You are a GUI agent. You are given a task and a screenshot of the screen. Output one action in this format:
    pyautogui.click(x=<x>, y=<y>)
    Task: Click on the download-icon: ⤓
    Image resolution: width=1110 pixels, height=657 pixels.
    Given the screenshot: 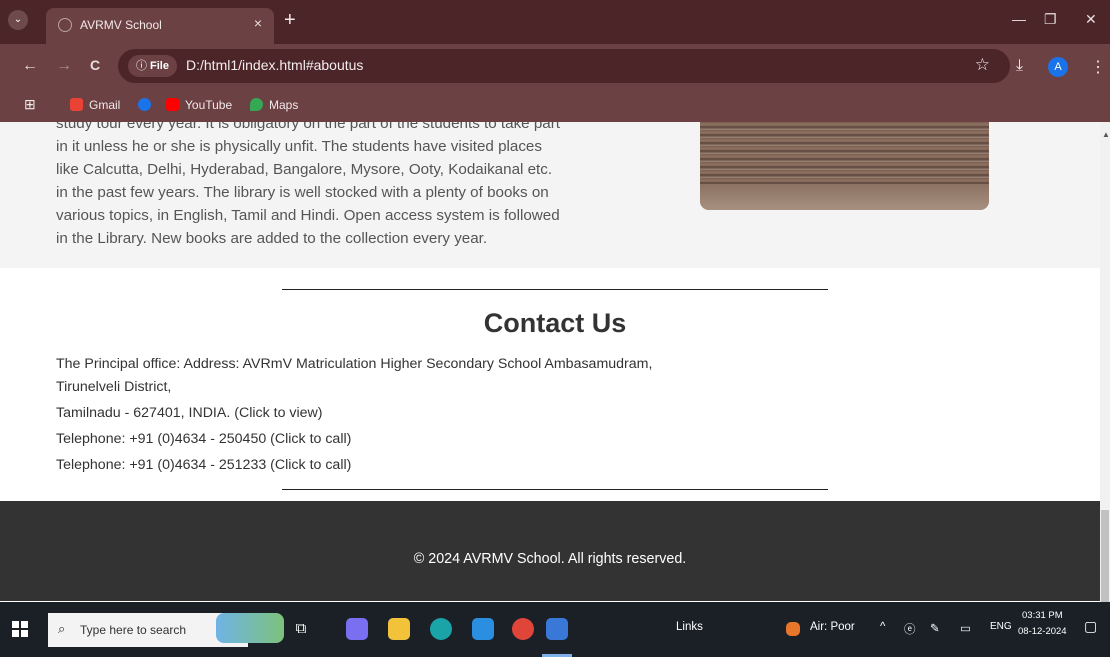 What is the action you would take?
    pyautogui.click(x=1019, y=66)
    